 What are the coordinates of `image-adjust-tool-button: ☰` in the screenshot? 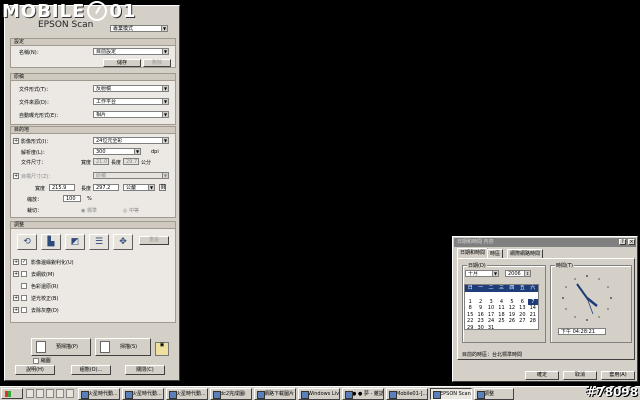 It's located at (99, 242).